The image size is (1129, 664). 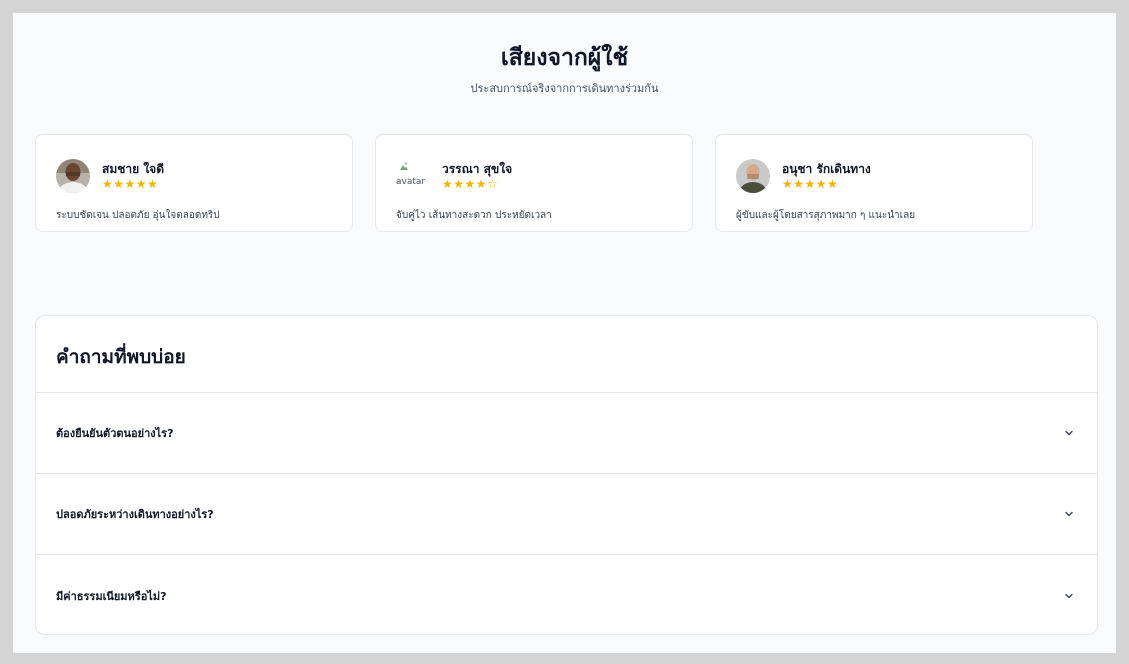 What do you see at coordinates (474, 215) in the screenshot?
I see `review-text: จับคู่ไว เส้นทางสะดวก ประหยัดเวลา` at bounding box center [474, 215].